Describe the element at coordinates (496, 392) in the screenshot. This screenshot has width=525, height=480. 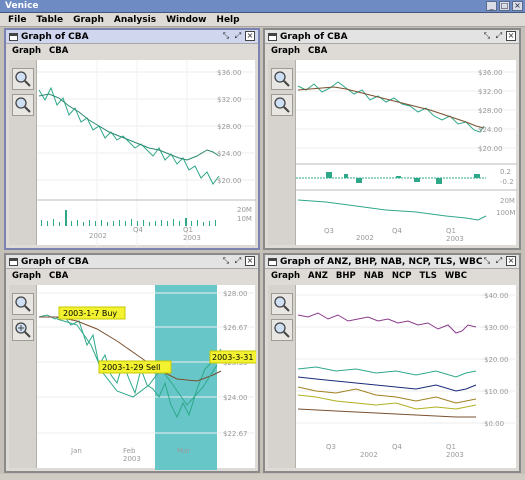
I see `y-tick-label: $10.00` at that location.